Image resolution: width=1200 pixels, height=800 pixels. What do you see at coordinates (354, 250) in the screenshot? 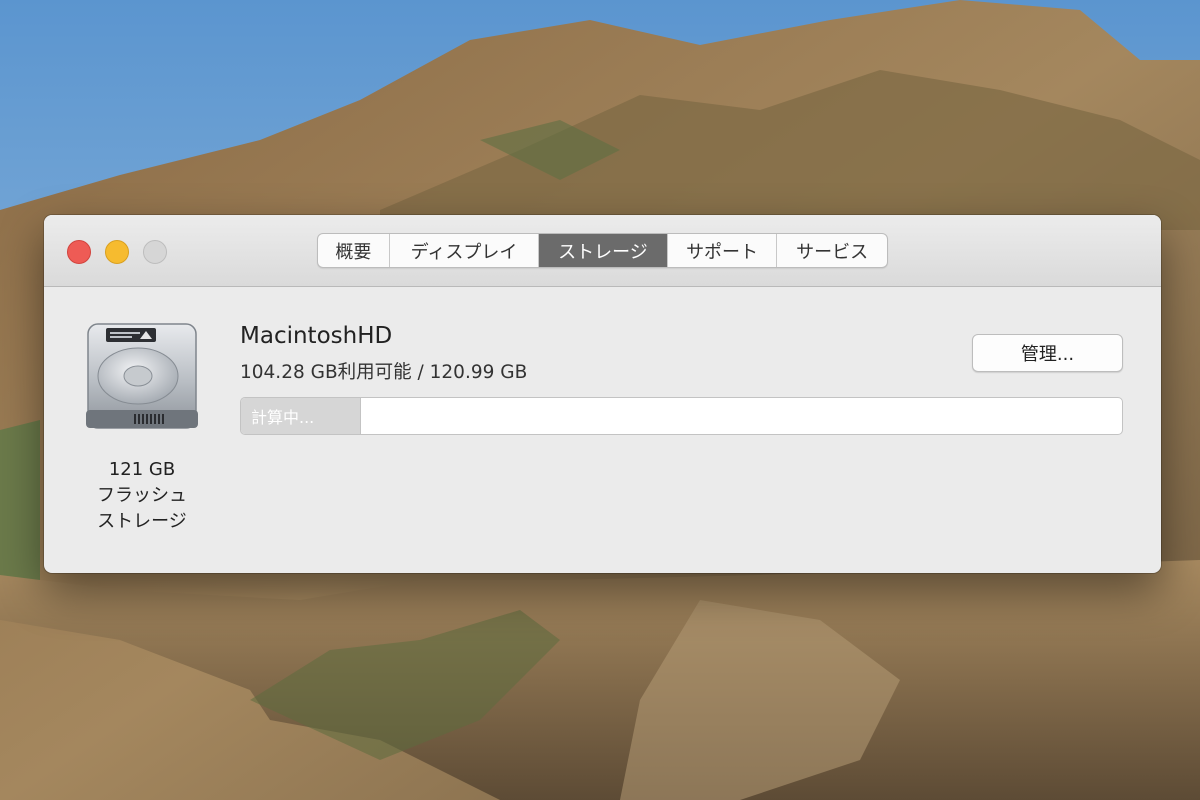
I see `tab-overview: 概要` at bounding box center [354, 250].